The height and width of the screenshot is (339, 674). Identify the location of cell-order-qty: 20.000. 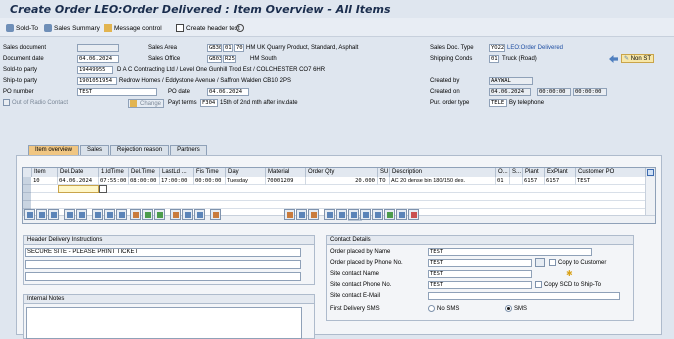
(342, 181).